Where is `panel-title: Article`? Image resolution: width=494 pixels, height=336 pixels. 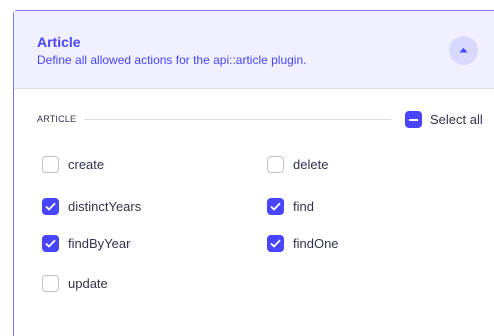 panel-title: Article is located at coordinates (59, 42).